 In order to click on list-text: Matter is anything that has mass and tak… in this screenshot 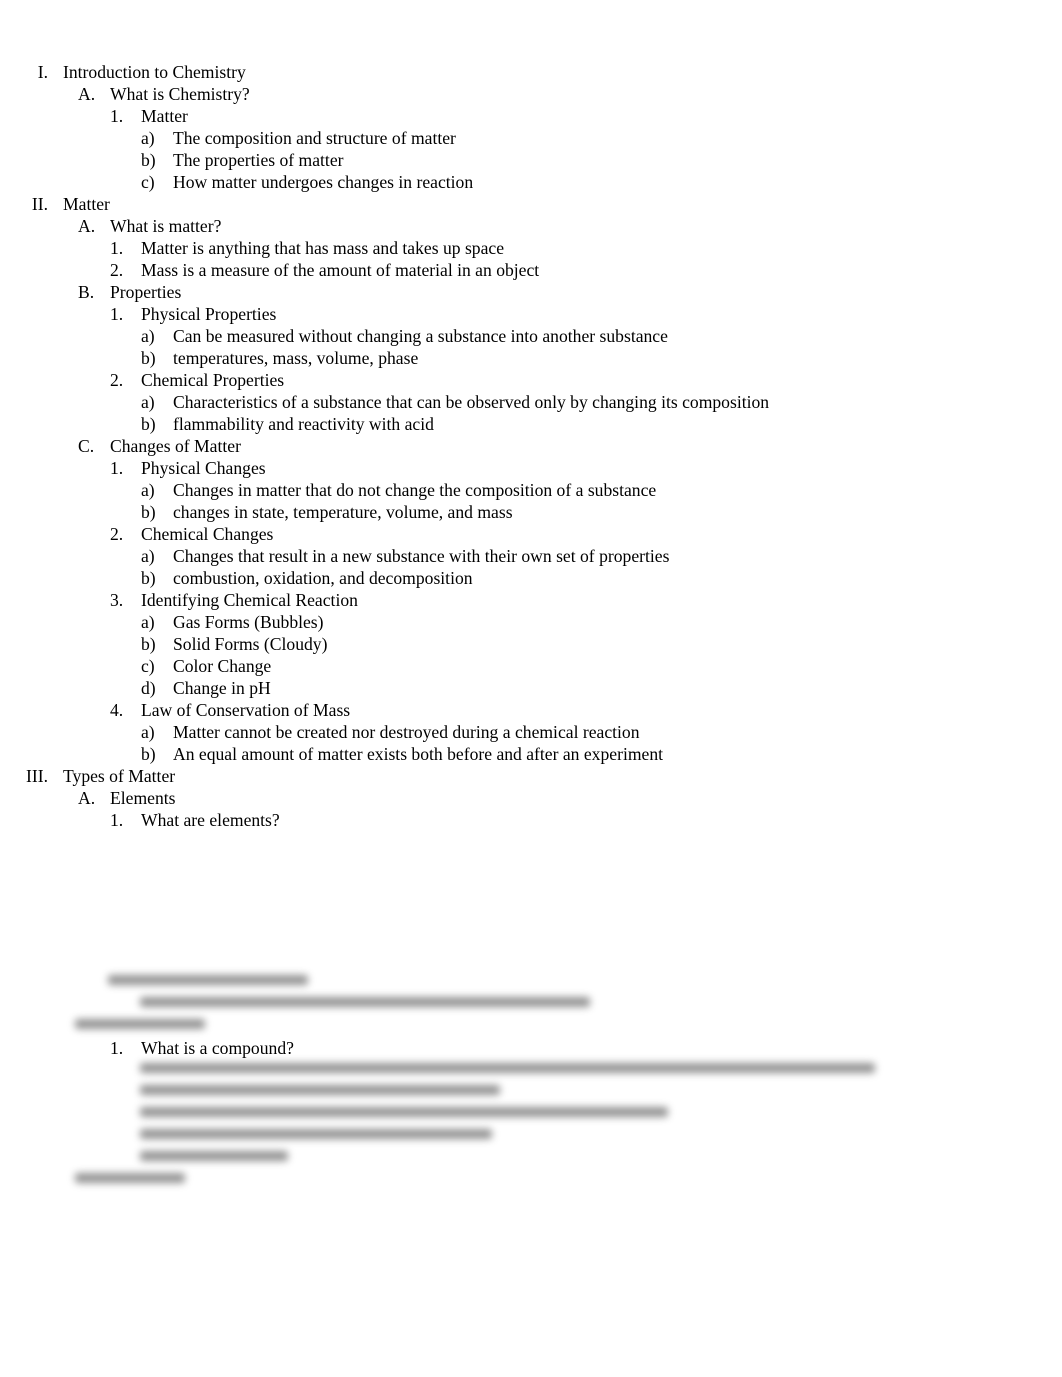, I will do `click(323, 248)`.